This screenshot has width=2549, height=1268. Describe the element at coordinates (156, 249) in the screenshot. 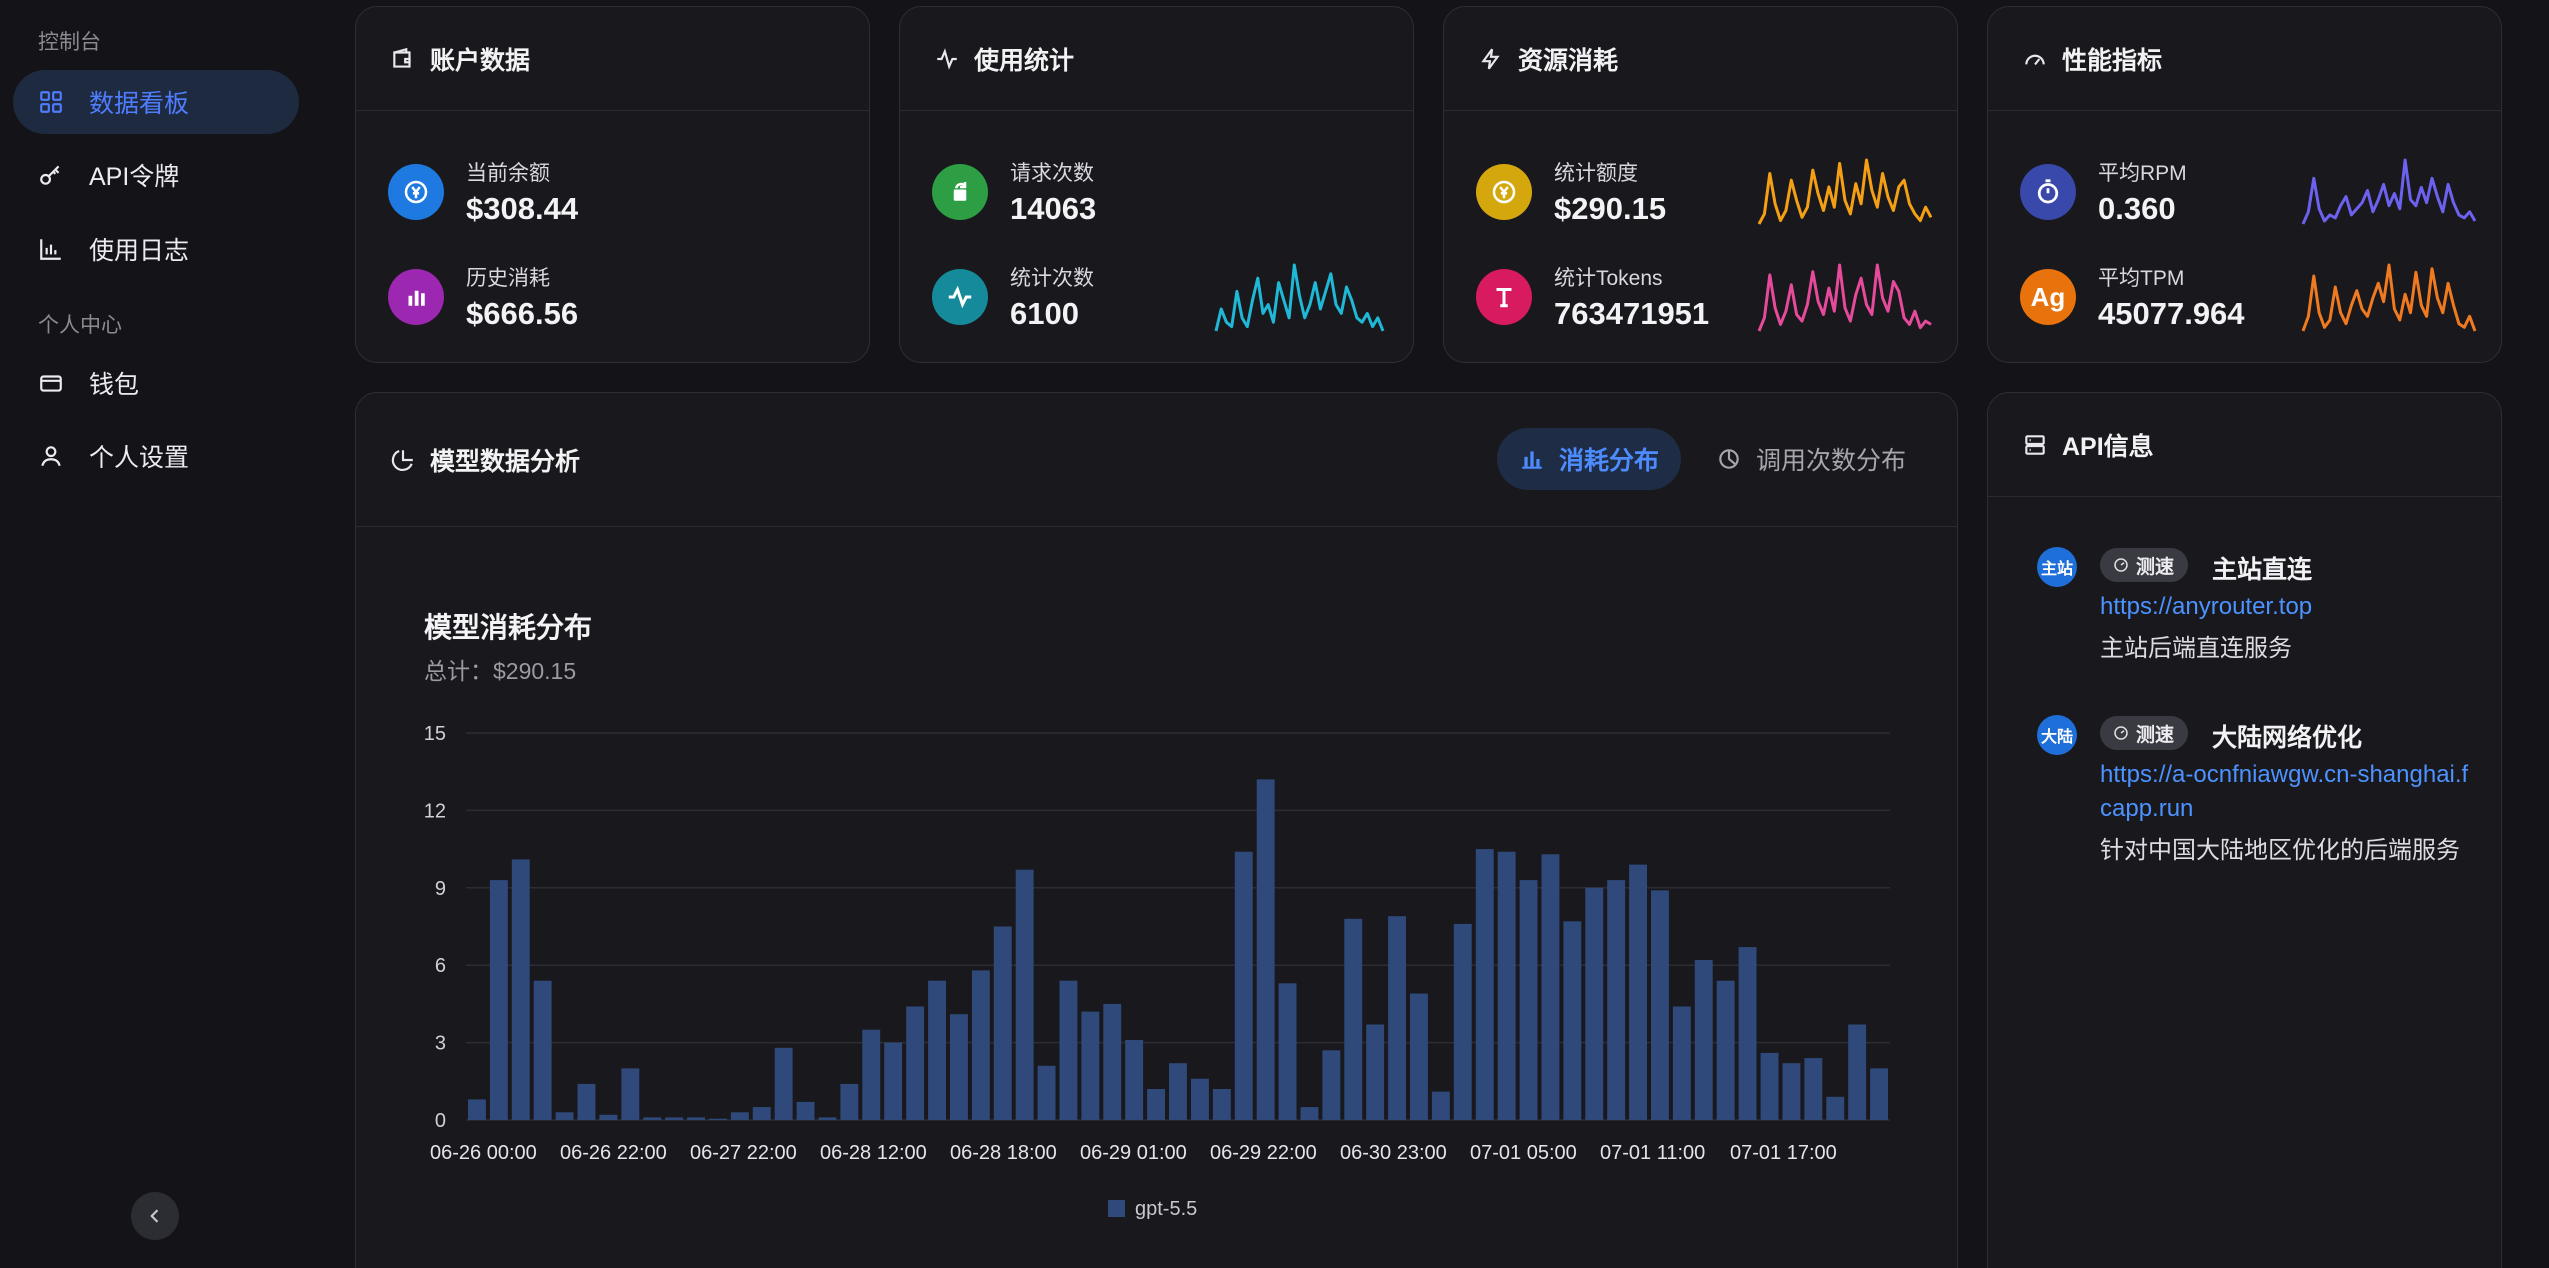

I see `sidebar-item-usage-log: 使用日志` at that location.